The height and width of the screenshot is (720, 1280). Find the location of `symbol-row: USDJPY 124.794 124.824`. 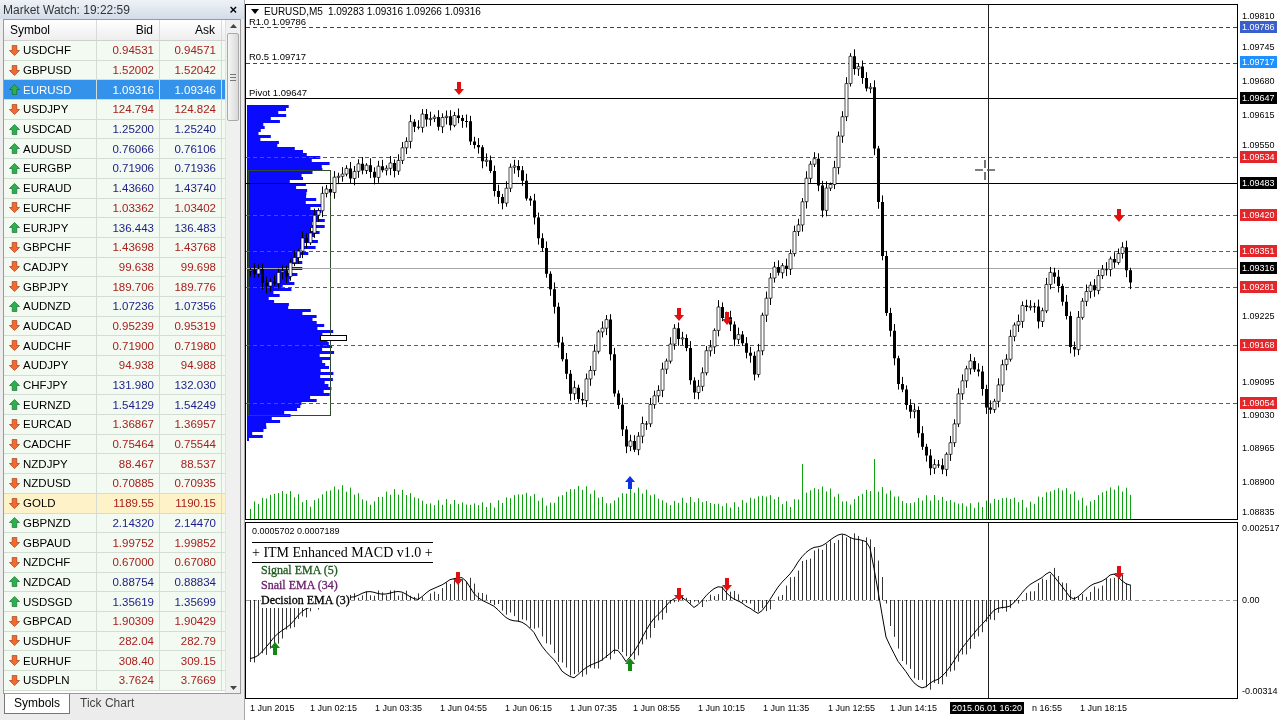

symbol-row: USDJPY 124.794 124.824 is located at coordinates (114, 110).